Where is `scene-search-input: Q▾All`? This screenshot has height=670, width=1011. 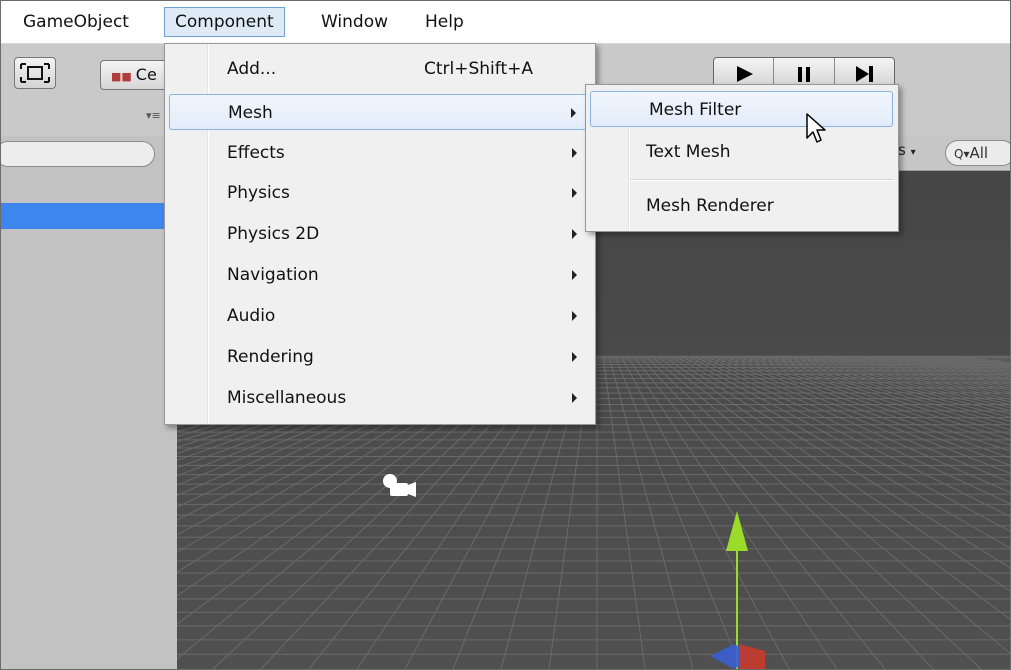
scene-search-input: Q▾All is located at coordinates (977, 153).